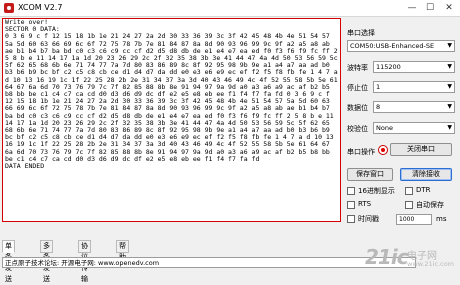 This screenshot has height=285, width=460. I want to click on parity-select: None ▼, so click(414, 128).